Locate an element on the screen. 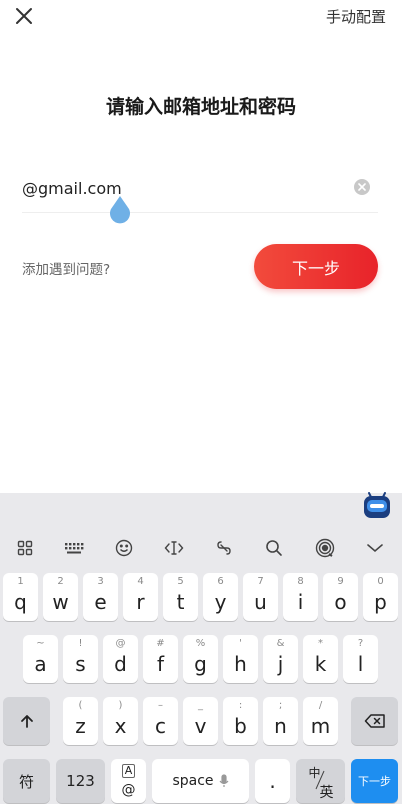 Image resolution: width=402 pixels, height=804 pixels. key-u: 7u is located at coordinates (260, 597).